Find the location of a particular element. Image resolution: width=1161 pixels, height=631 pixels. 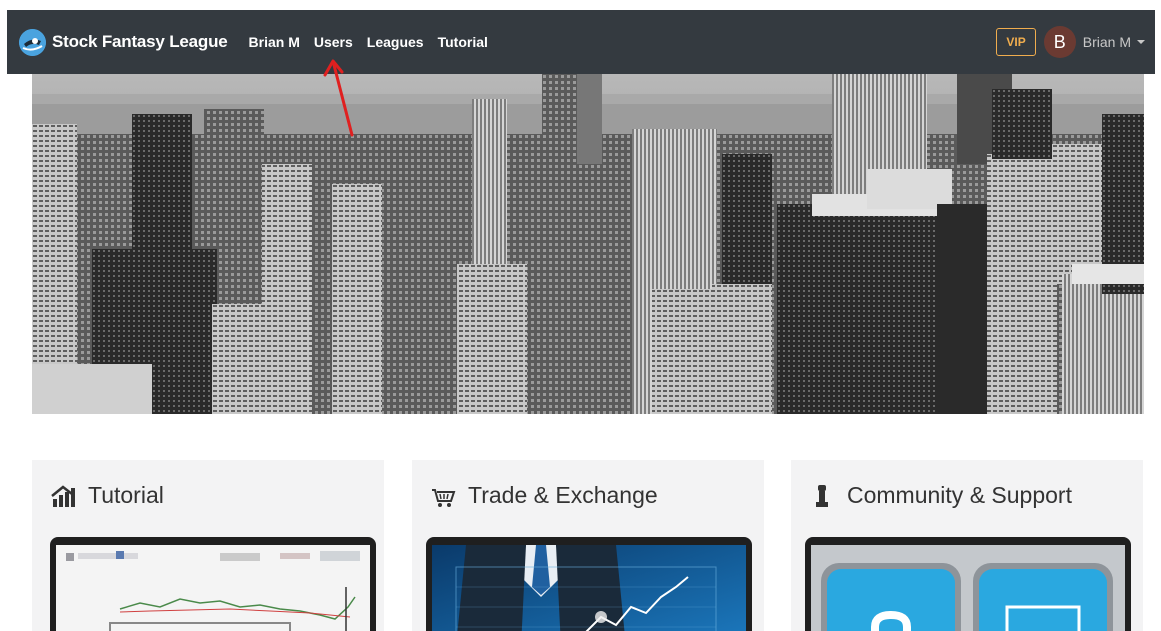

card-tutorial: Tutorial is located at coordinates (208, 545).